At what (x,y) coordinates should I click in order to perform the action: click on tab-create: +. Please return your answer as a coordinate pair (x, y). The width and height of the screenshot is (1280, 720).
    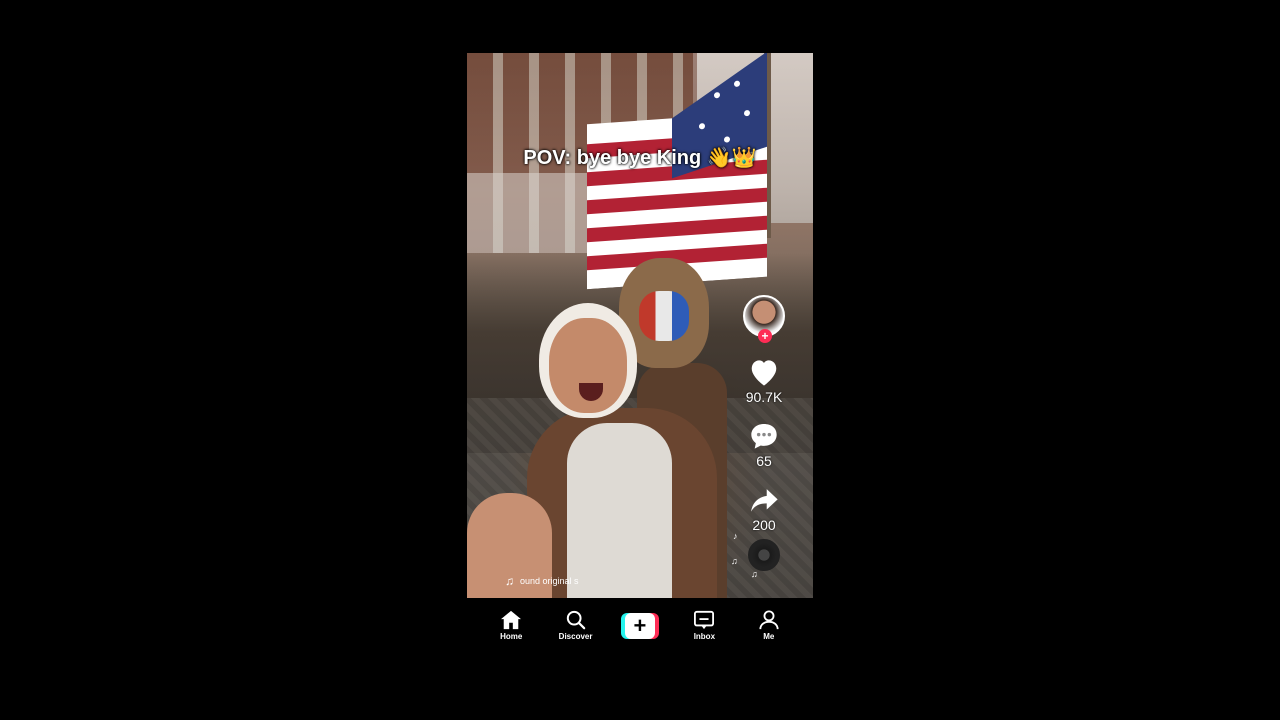
    Looking at the image, I should click on (640, 625).